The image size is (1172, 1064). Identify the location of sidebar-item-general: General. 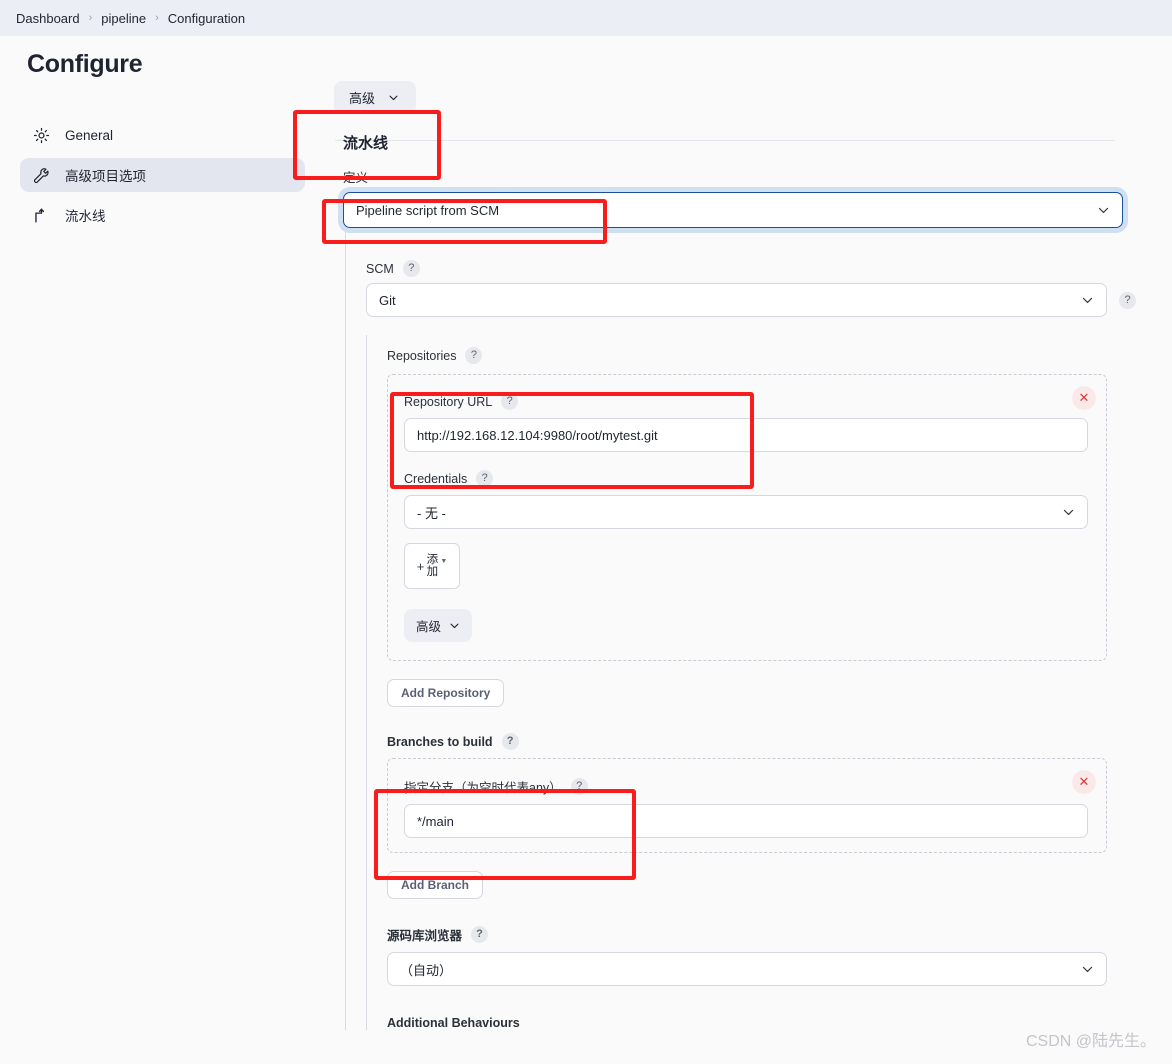
(162, 135).